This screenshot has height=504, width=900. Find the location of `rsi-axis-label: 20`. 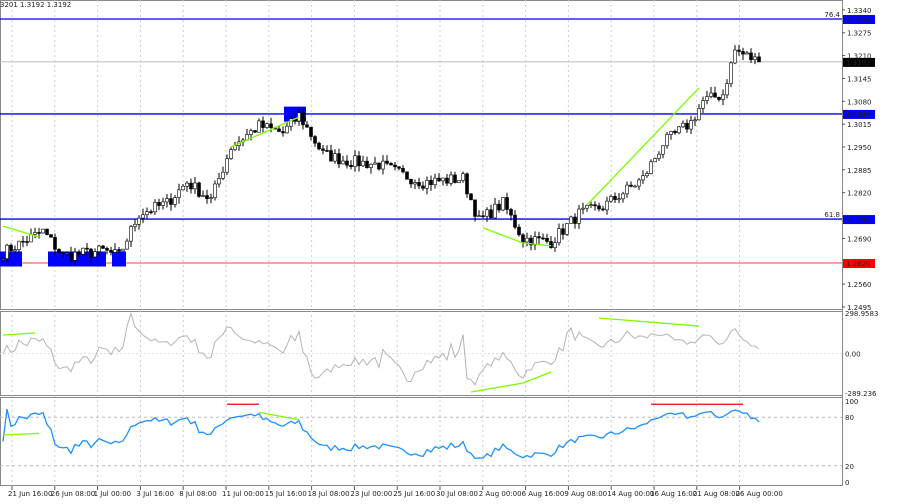

rsi-axis-label: 20 is located at coordinates (849, 467).